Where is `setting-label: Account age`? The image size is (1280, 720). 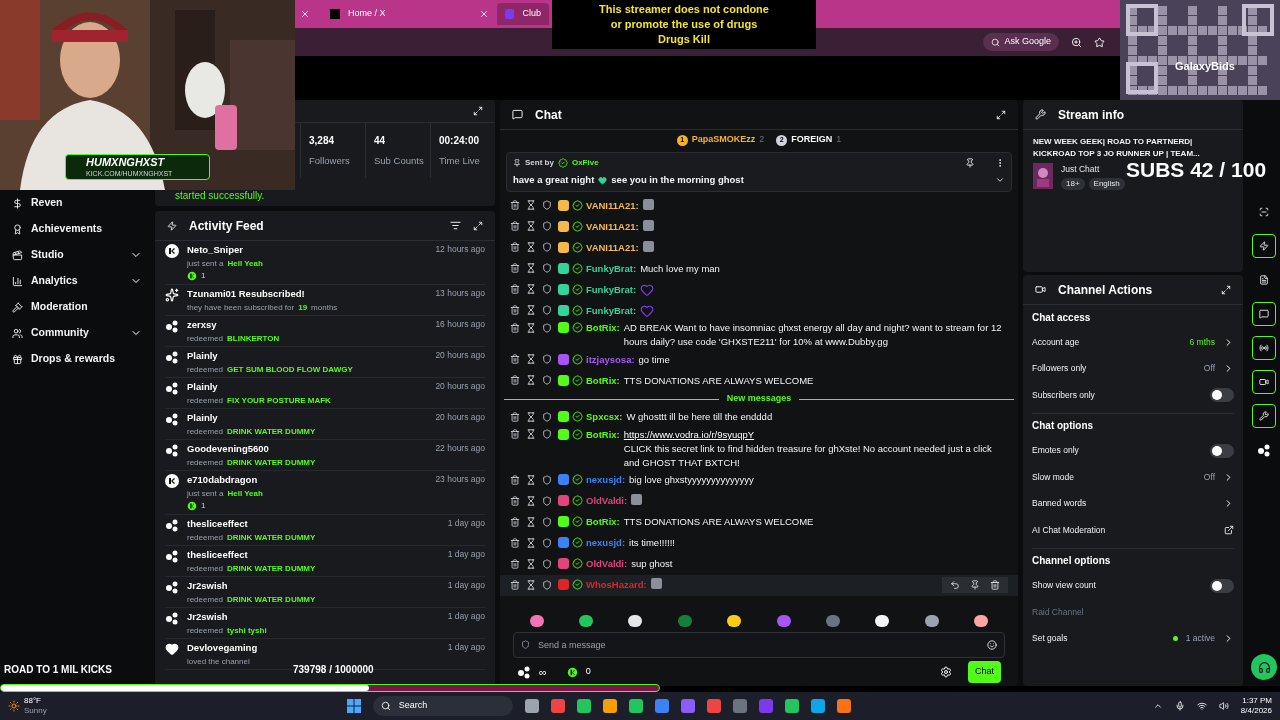 setting-label: Account age is located at coordinates (1056, 342).